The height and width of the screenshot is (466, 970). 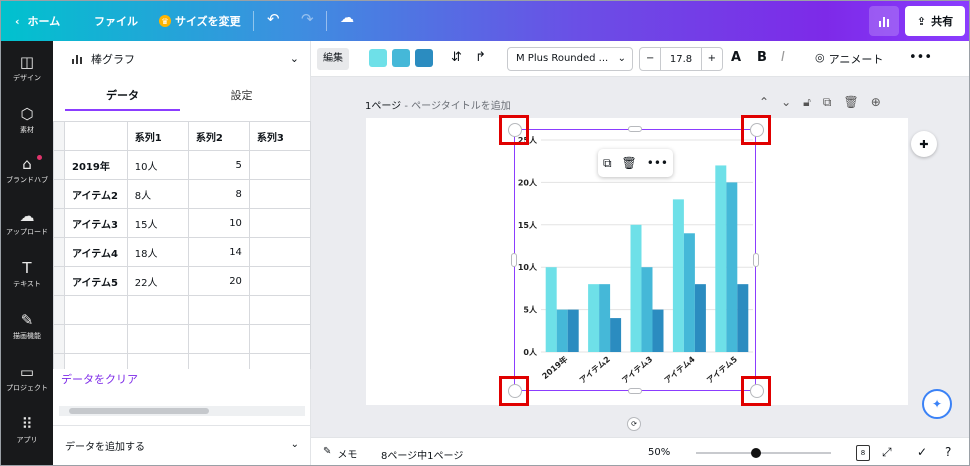 What do you see at coordinates (480, 57) in the screenshot?
I see `curve-icon: ↱` at bounding box center [480, 57].